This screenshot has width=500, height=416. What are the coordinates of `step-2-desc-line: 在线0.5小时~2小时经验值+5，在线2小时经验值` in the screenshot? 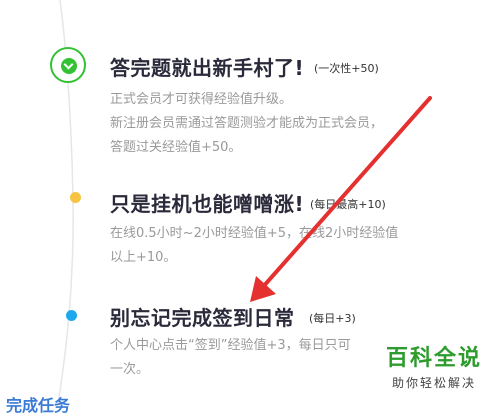 It's located at (254, 233).